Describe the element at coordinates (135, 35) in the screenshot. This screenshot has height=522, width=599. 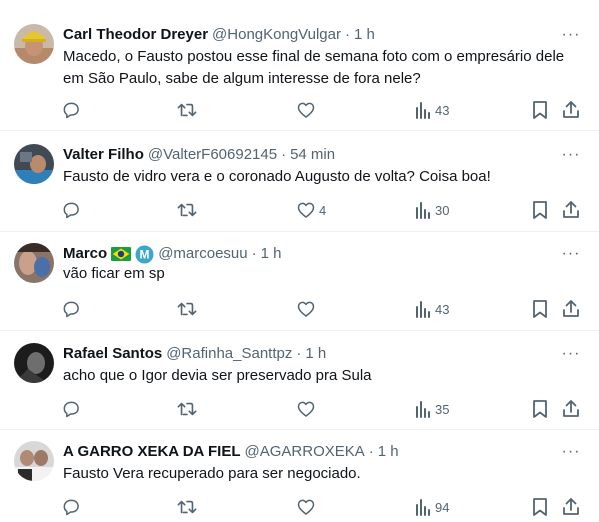
I see `display-name: Carl Theodor Dreyer` at that location.